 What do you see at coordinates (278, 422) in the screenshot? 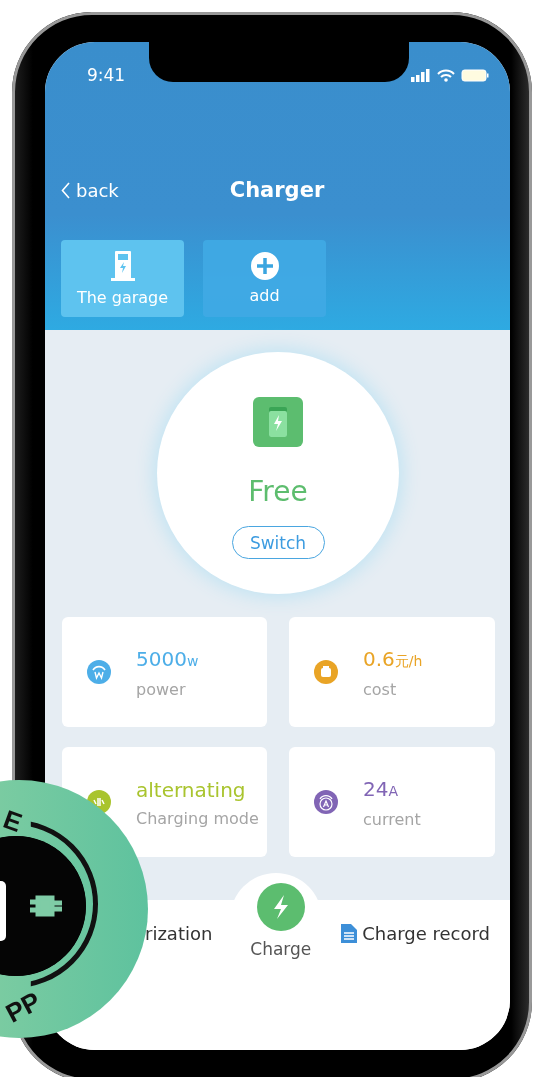
I see `battery-charging-icon` at bounding box center [278, 422].